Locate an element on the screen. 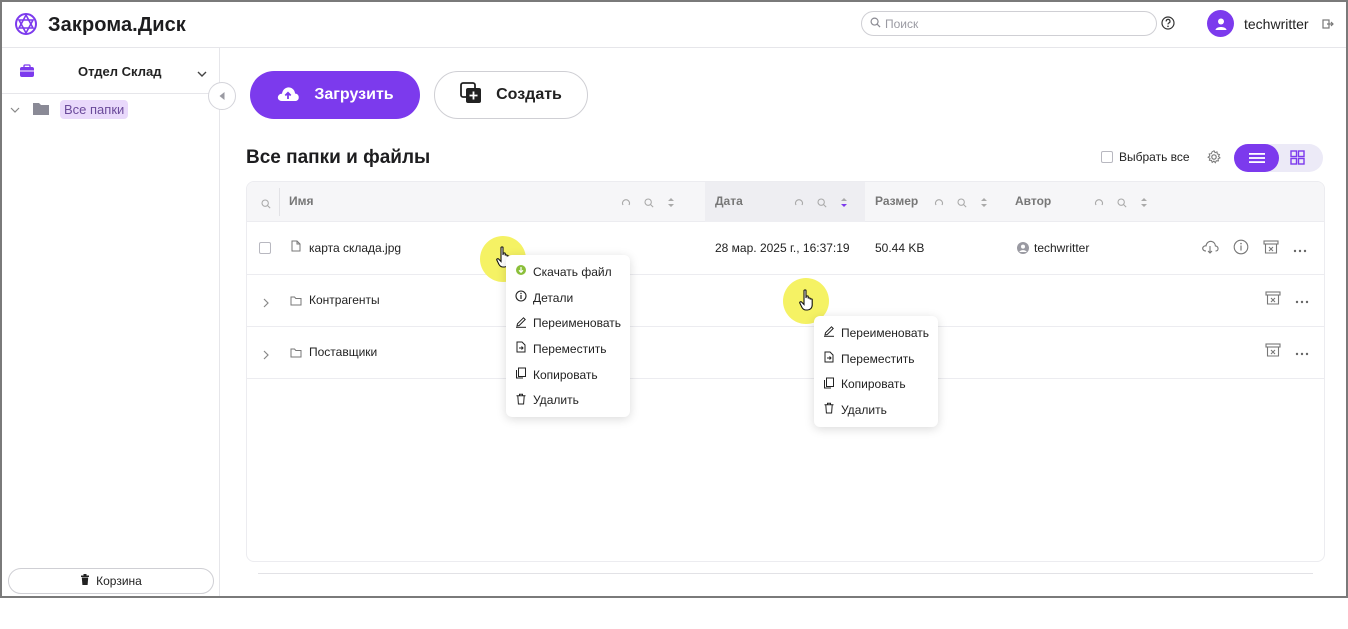 This screenshot has width=1348, height=629. logout-icon is located at coordinates (1328, 25).